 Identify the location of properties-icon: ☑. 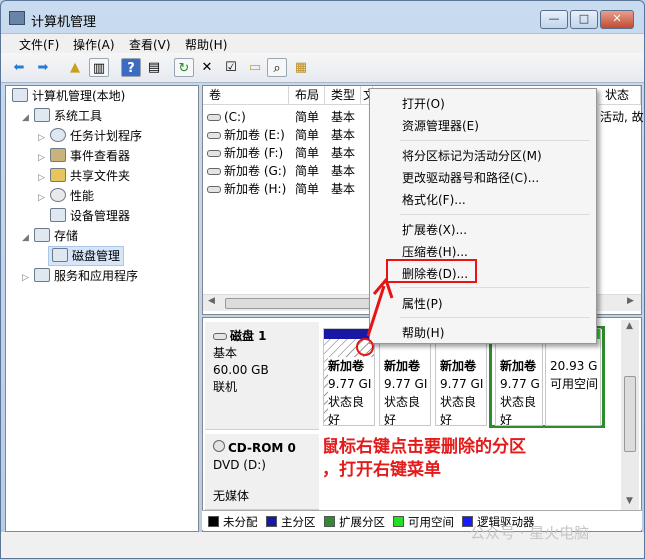
(231, 67).